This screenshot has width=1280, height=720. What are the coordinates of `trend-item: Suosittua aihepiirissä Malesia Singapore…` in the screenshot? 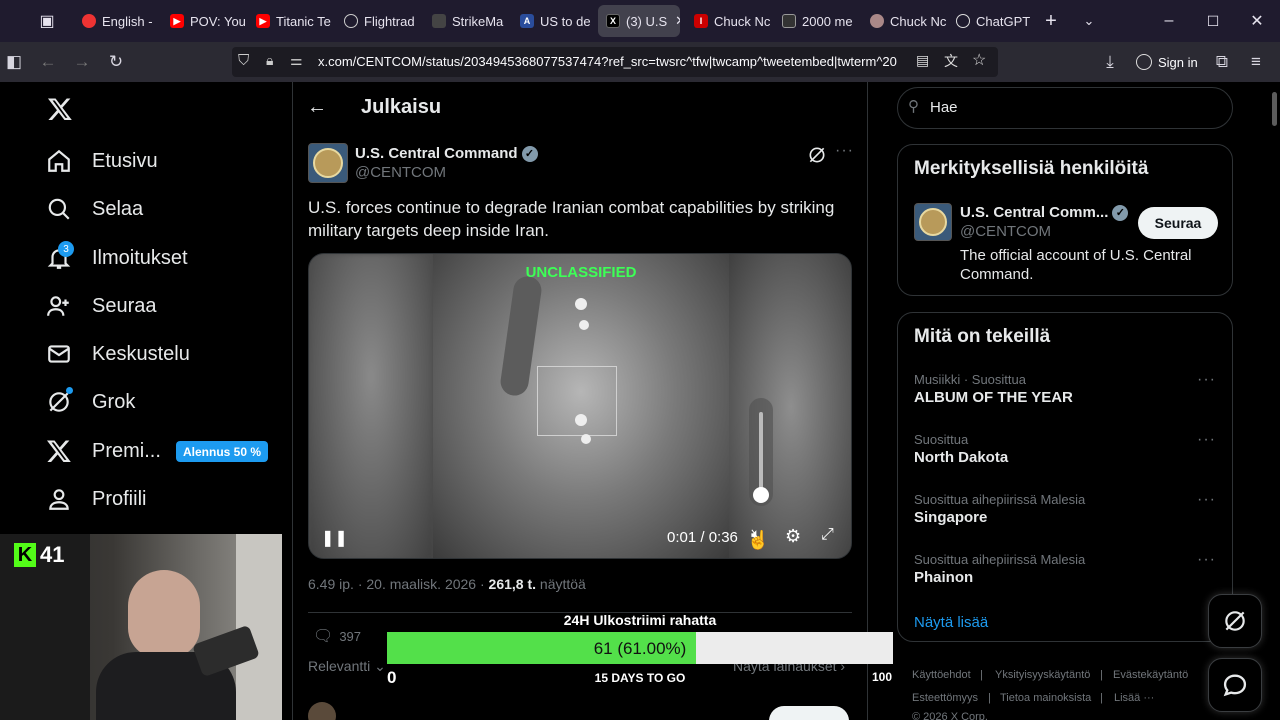 It's located at (1065, 517).